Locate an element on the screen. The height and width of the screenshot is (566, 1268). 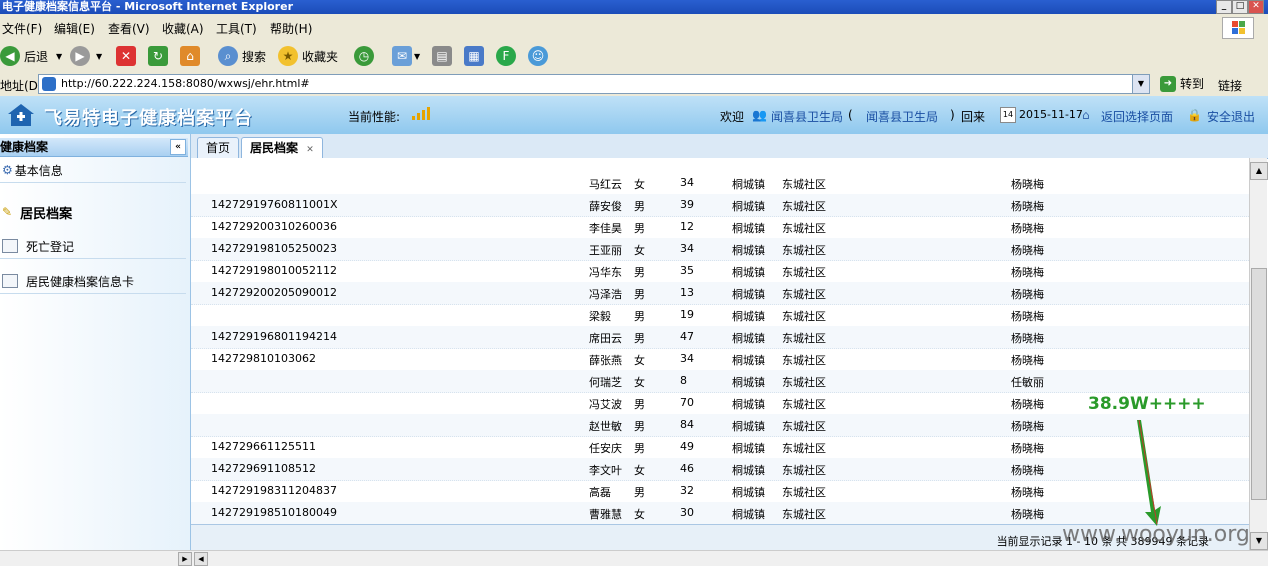
close-button: ✕ is located at coordinates (1256, 7).